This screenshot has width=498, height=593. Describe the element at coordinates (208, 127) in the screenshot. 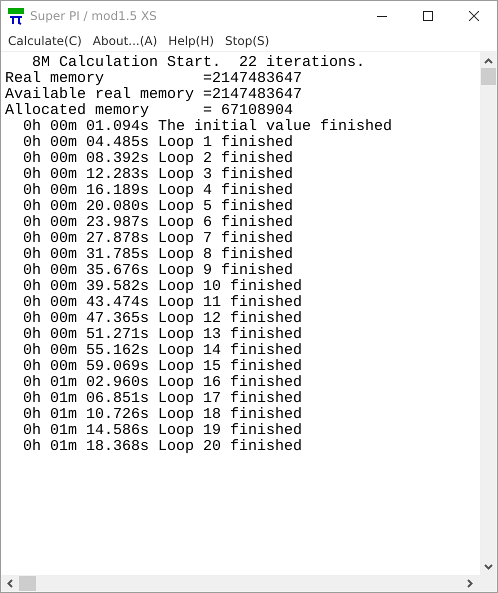

I see `console-line: 0h 00m 01.094s The initial value finished` at that location.